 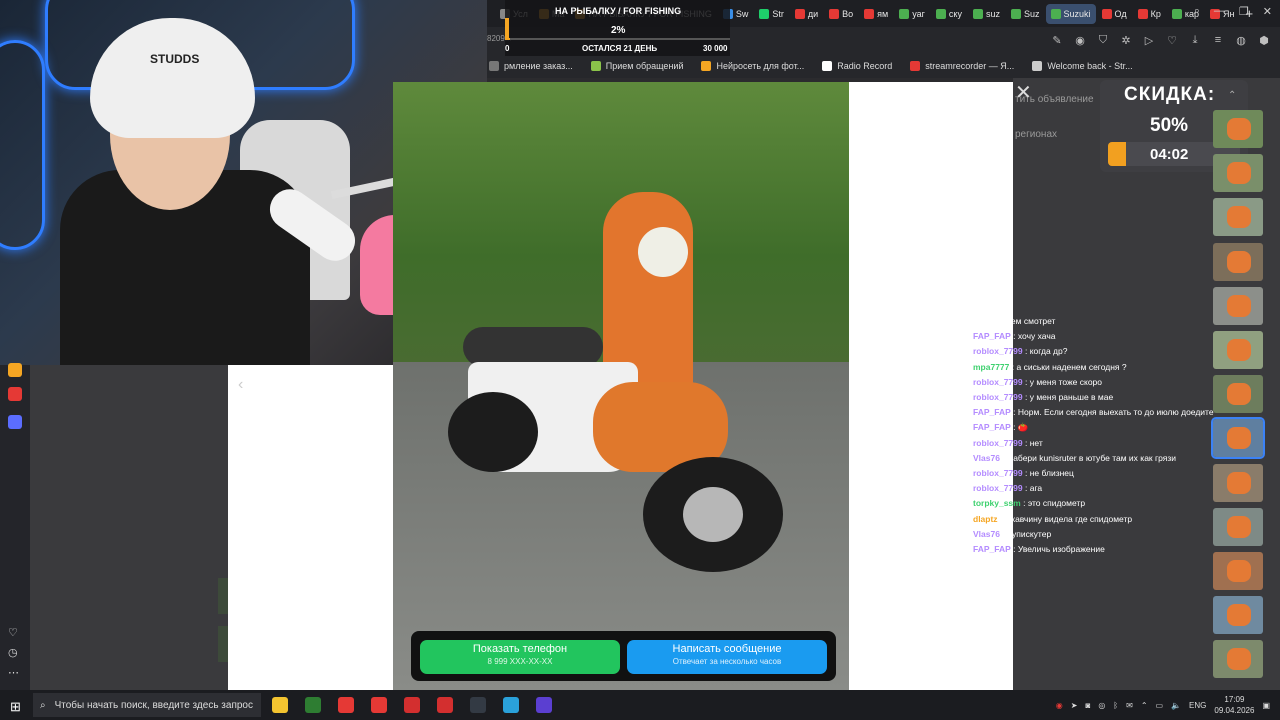 I want to click on tab-label: Suz, so click(x=1031, y=13).